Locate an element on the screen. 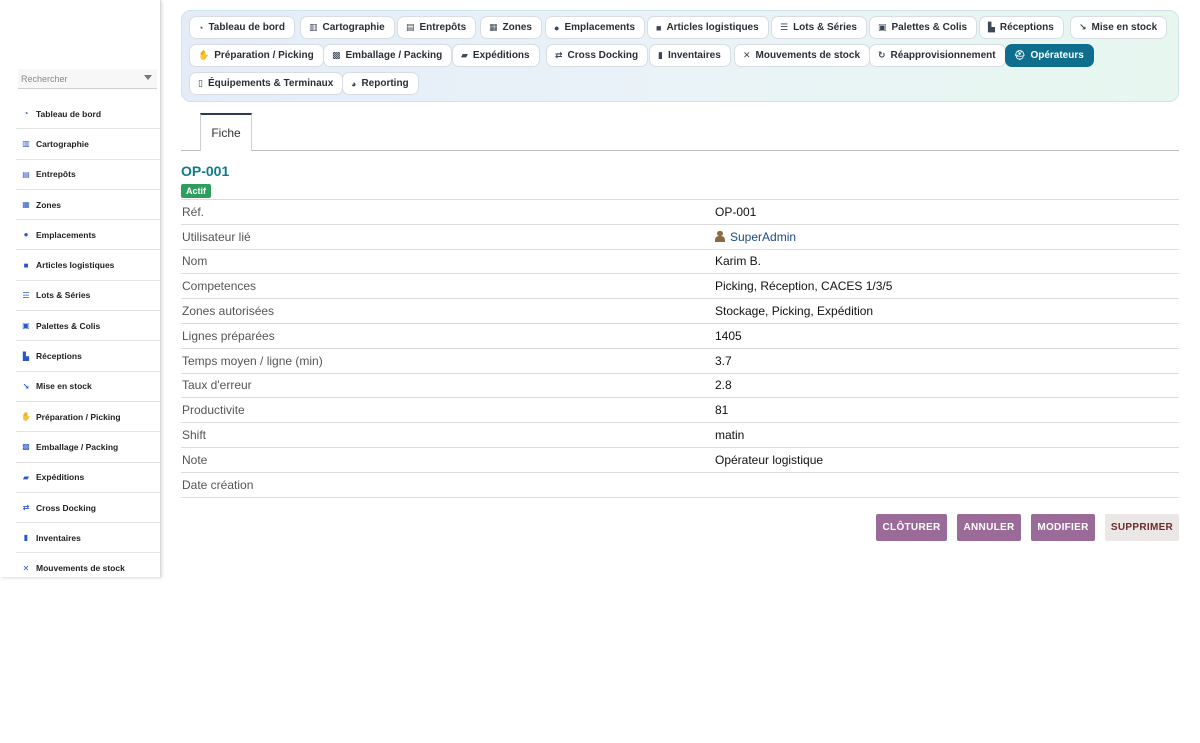  sidebar-item-label: Tableau de bord is located at coordinates (69, 113).